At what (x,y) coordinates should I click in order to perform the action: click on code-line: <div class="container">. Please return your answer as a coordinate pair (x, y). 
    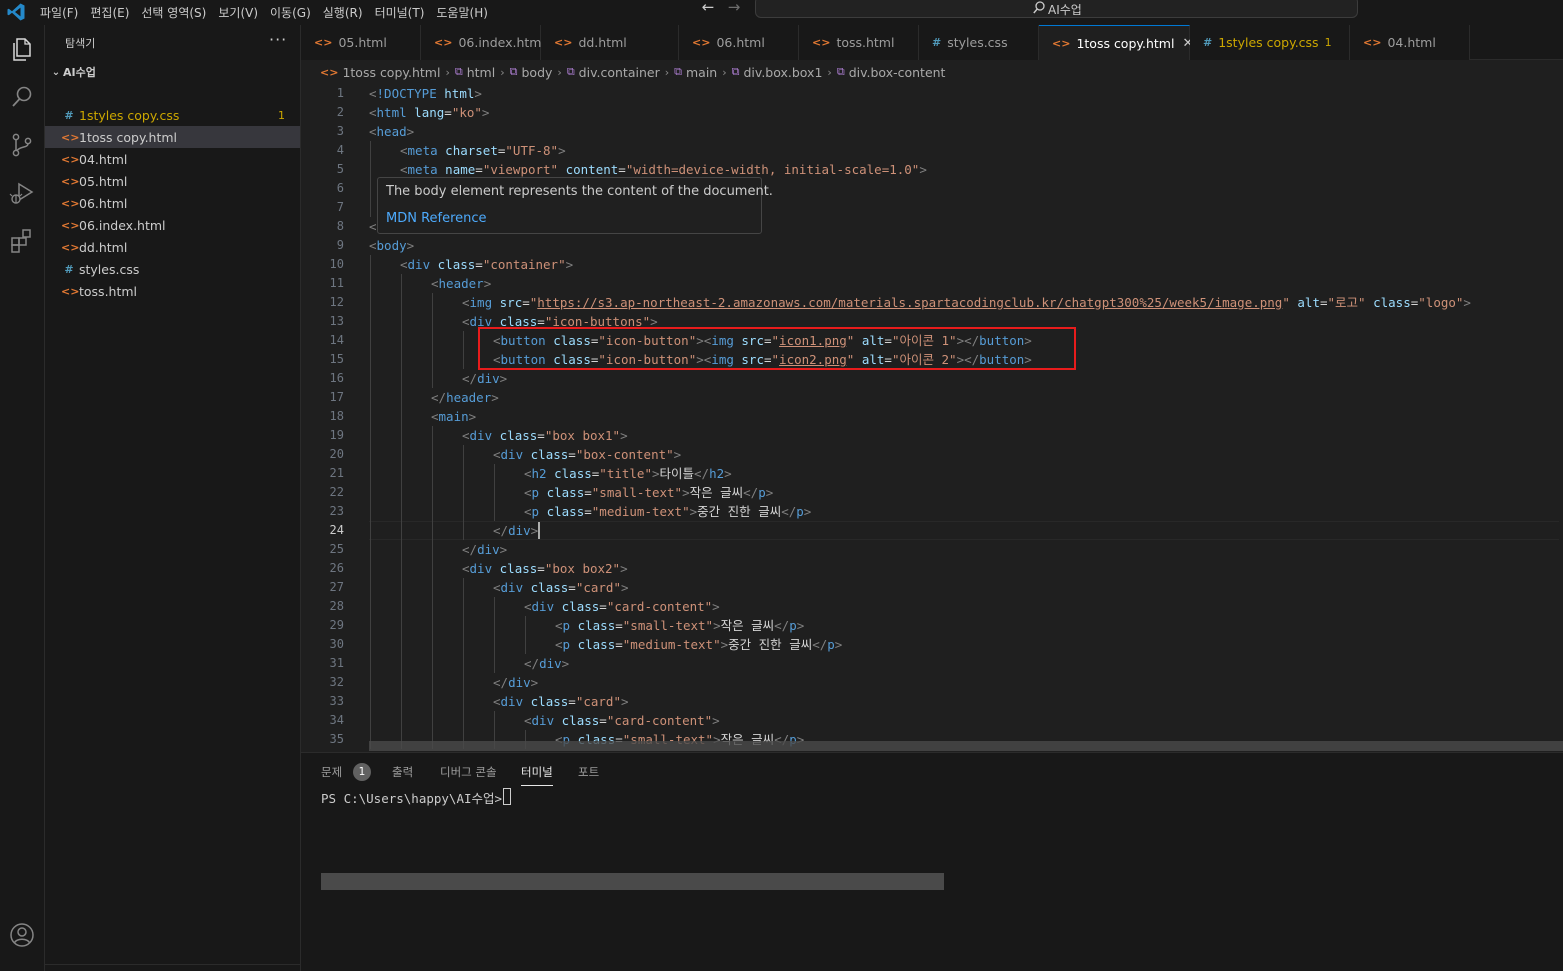
    Looking at the image, I should click on (486, 264).